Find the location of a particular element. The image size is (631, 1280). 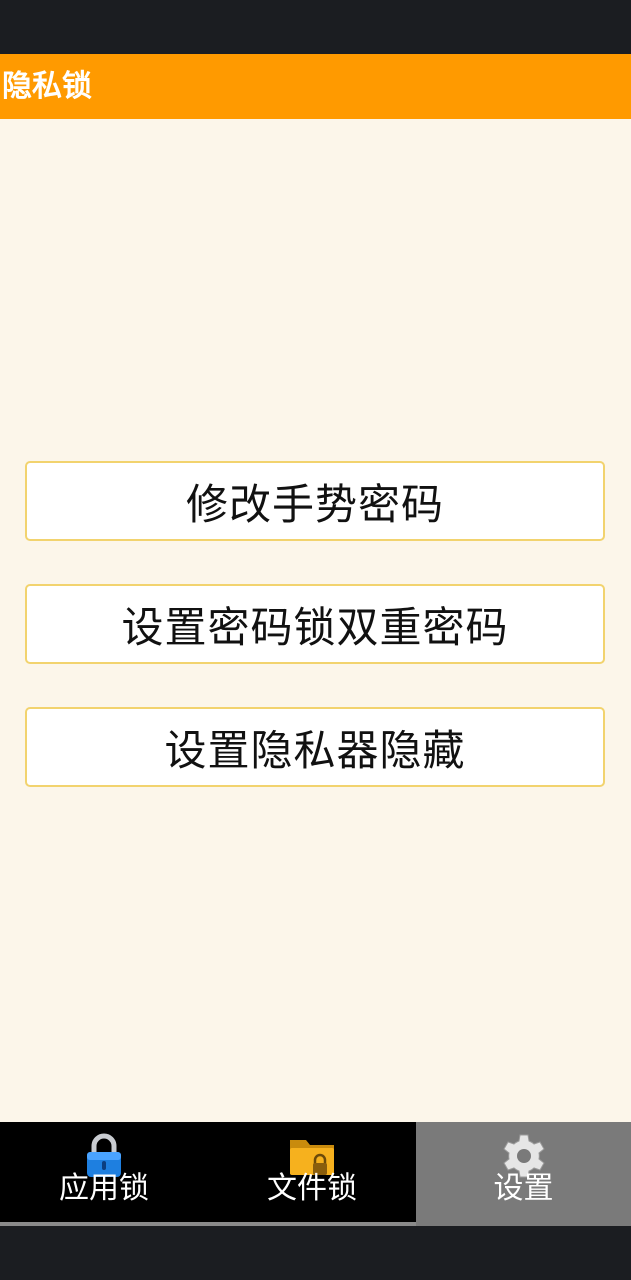

set-double-password-button: 设置密码锁双重密码 is located at coordinates (315, 624).